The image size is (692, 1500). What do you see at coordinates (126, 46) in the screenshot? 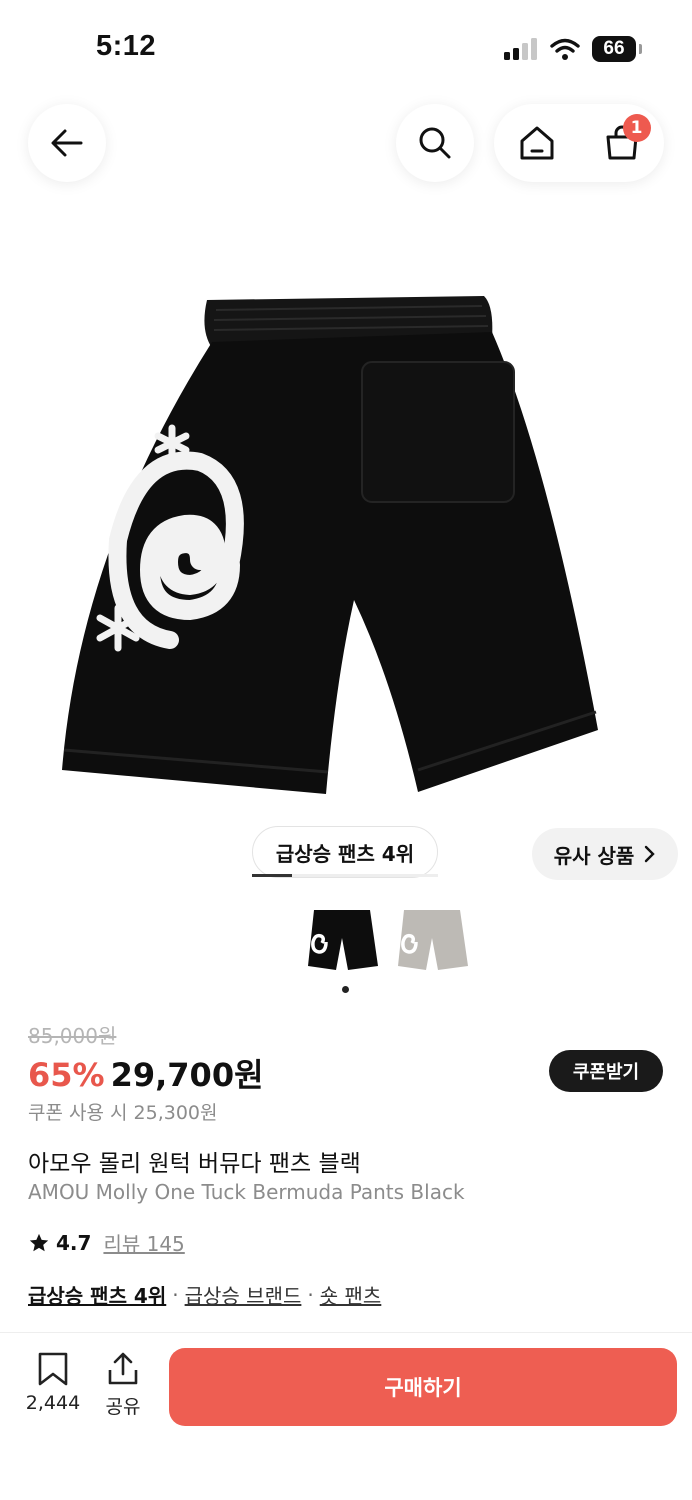
I see `status-time: 5:12` at bounding box center [126, 46].